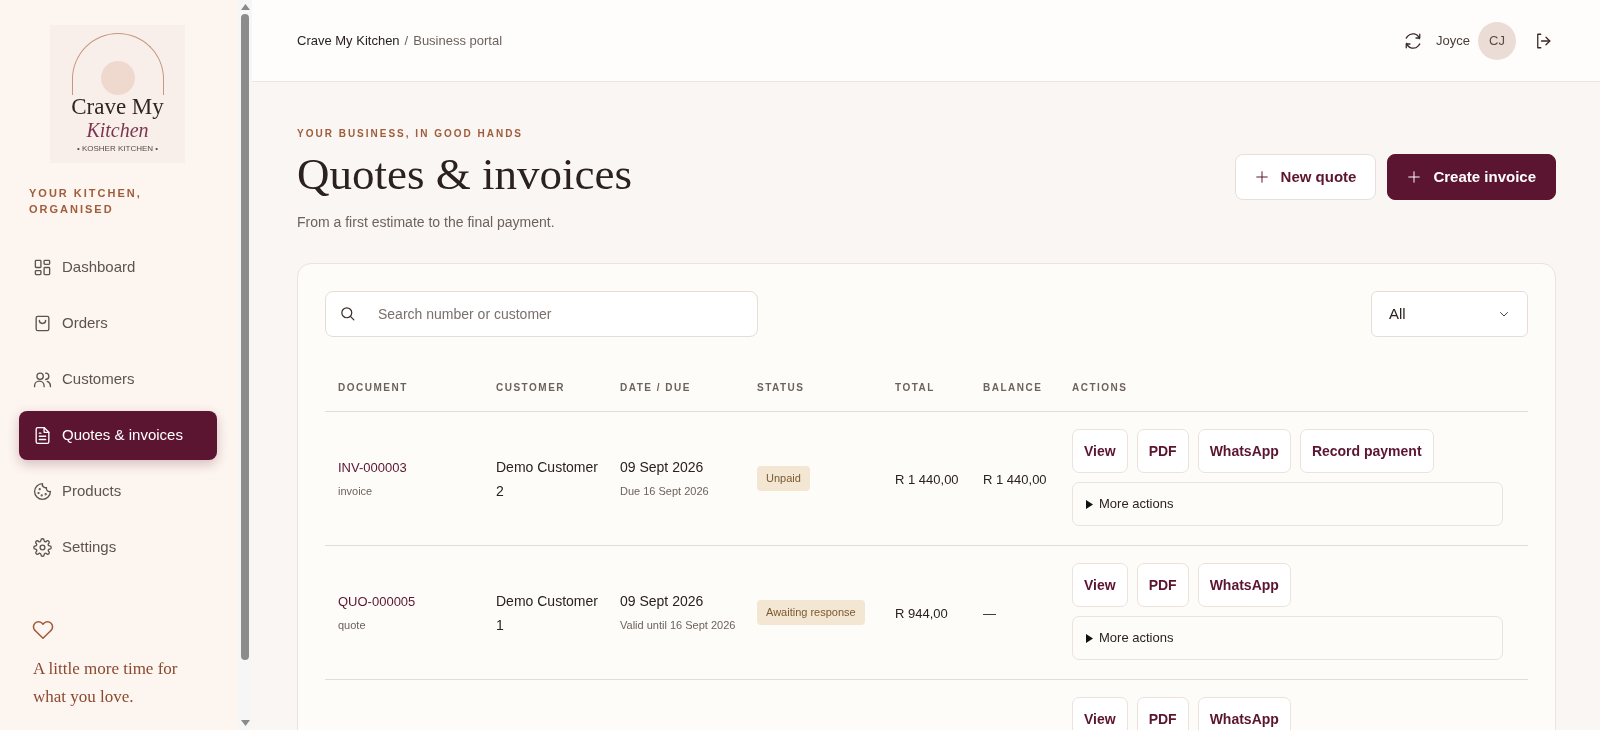 The width and height of the screenshot is (1600, 730). What do you see at coordinates (541, 314) in the screenshot?
I see `search-field: Search number or customer` at bounding box center [541, 314].